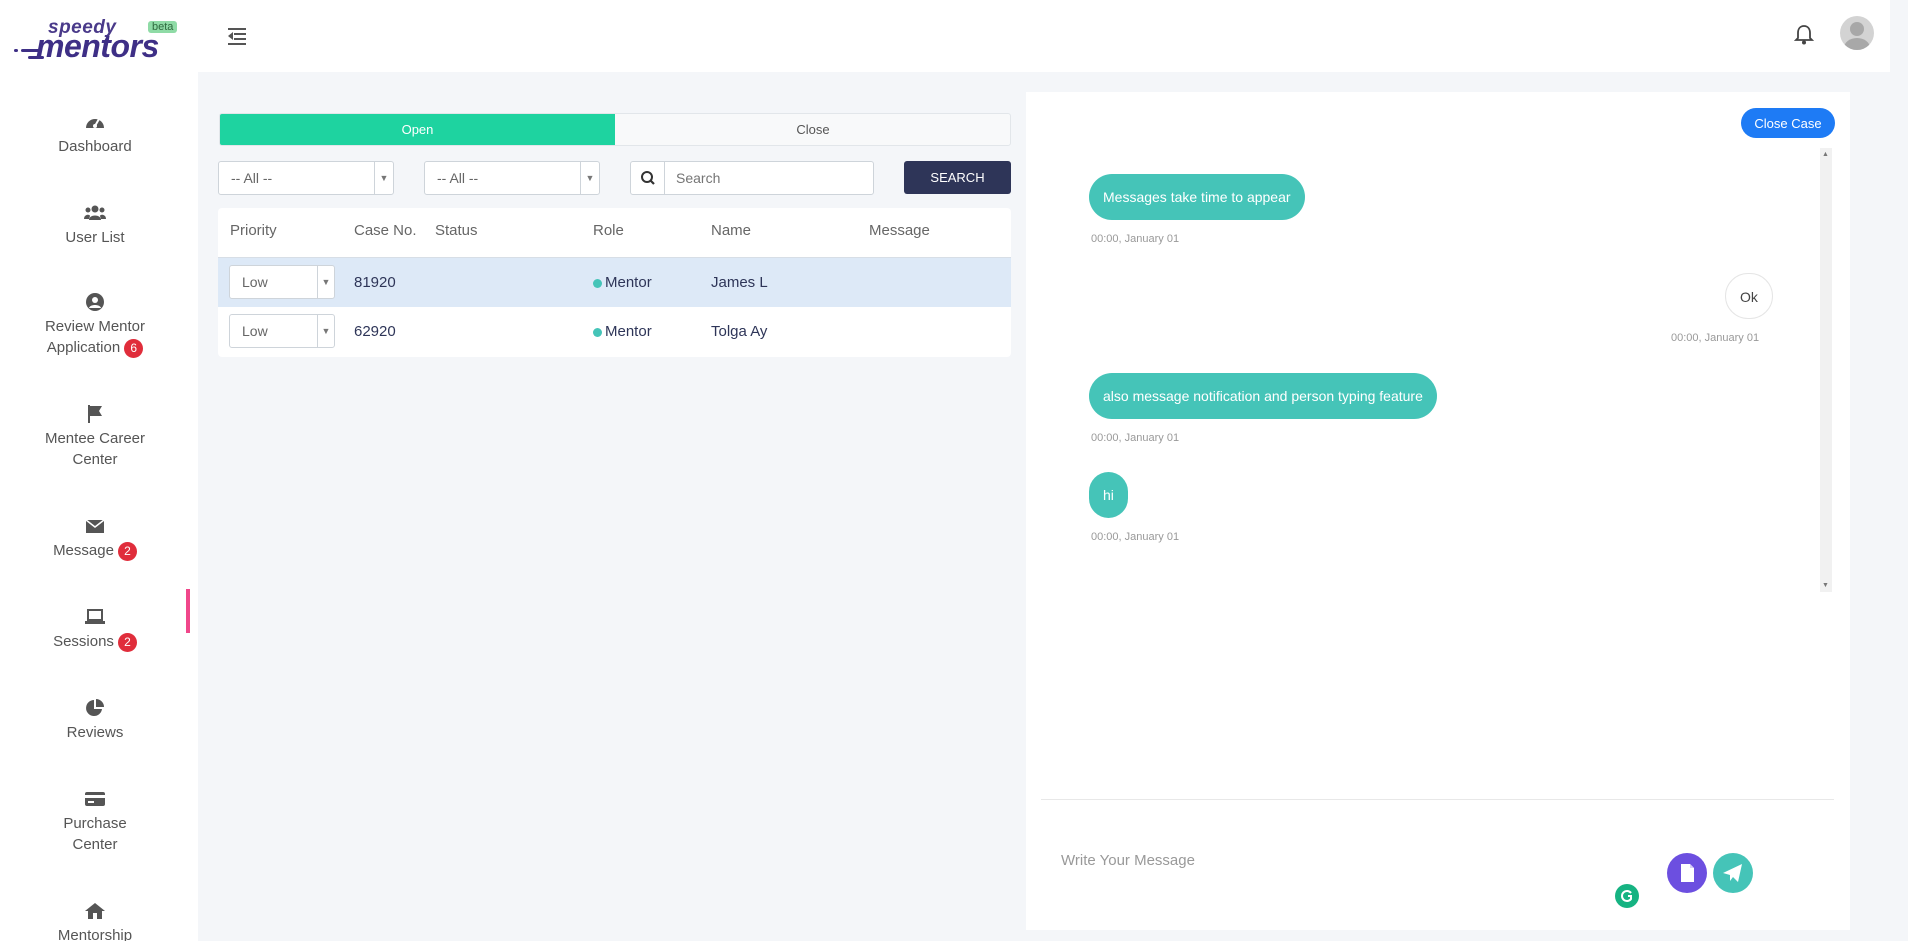  Describe the element at coordinates (739, 331) in the screenshot. I see `name-cell: Tolga Ay` at that location.